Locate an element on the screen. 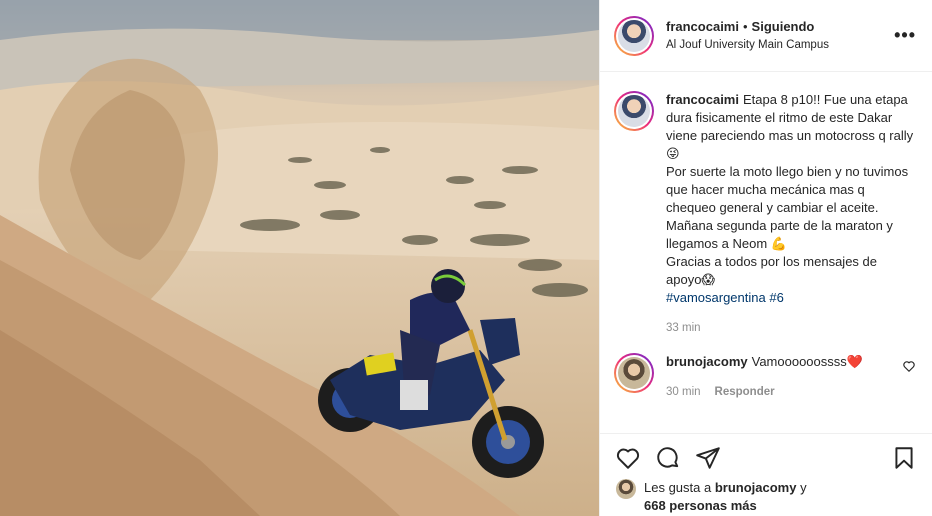 This screenshot has width=932, height=516. post-location: Al Jouf University Main Campus is located at coordinates (780, 45).